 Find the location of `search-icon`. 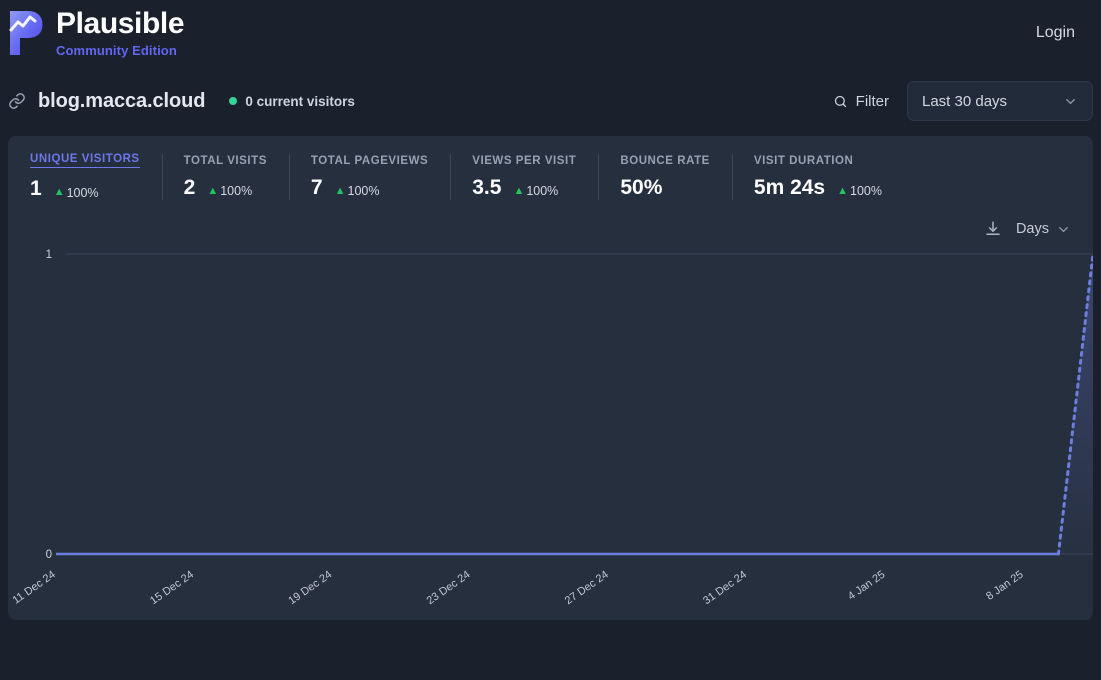

search-icon is located at coordinates (840, 101).